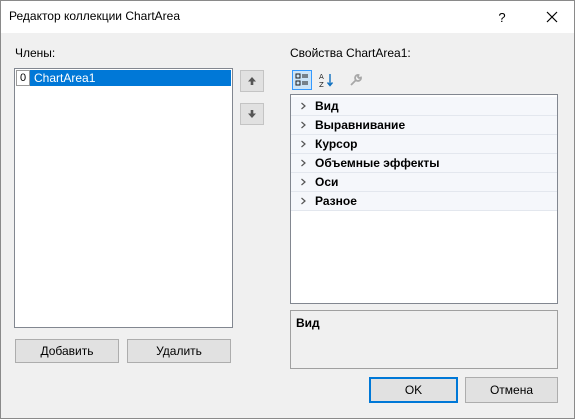  I want to click on description-title: Вид, so click(308, 323).